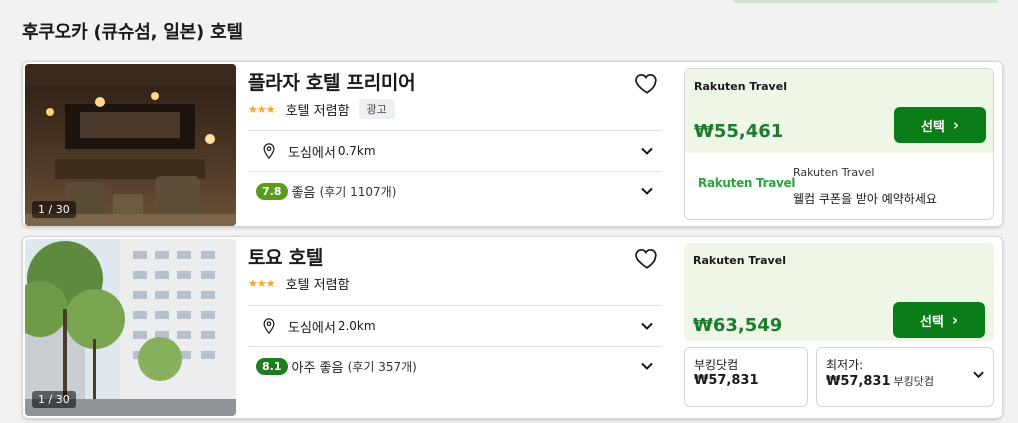 The width and height of the screenshot is (1018, 423). What do you see at coordinates (303, 193) in the screenshot?
I see `rating-text: 좋음` at bounding box center [303, 193].